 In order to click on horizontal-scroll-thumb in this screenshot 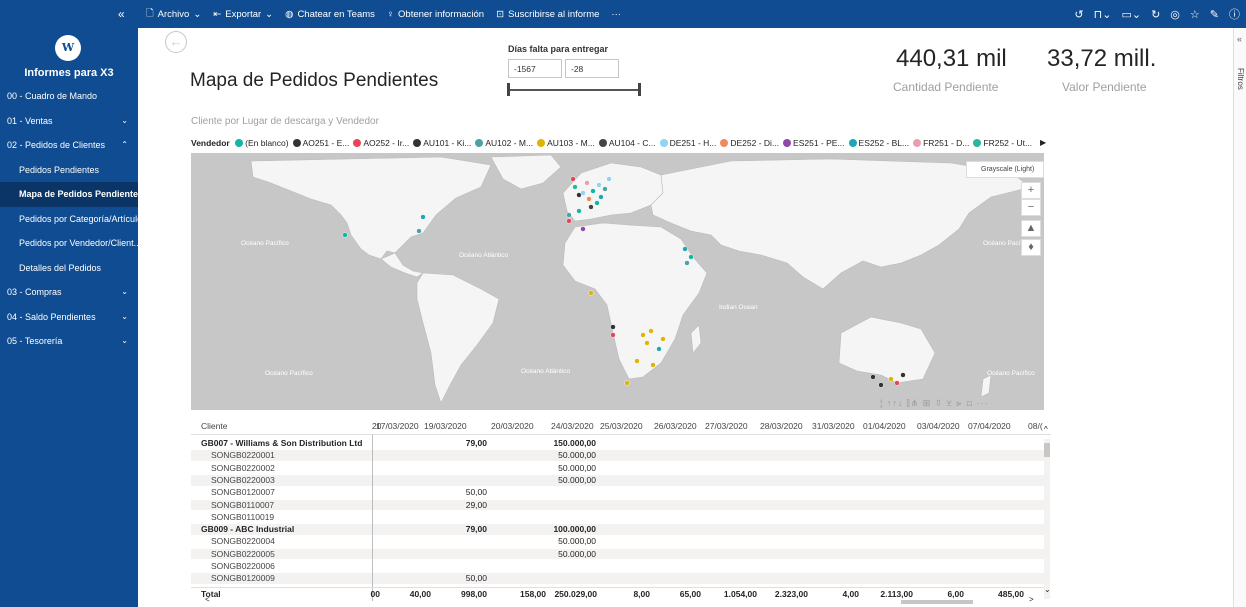, I will do `click(937, 602)`.